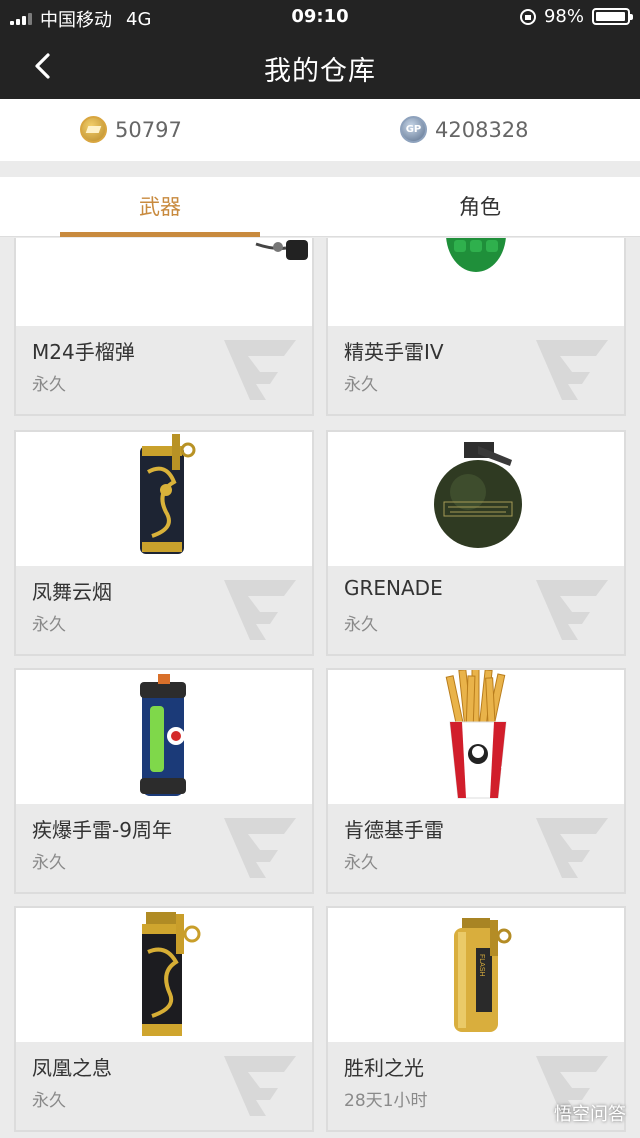 The image size is (640, 1138). Describe the element at coordinates (393, 588) in the screenshot. I see `item-name: GRENADE` at that location.